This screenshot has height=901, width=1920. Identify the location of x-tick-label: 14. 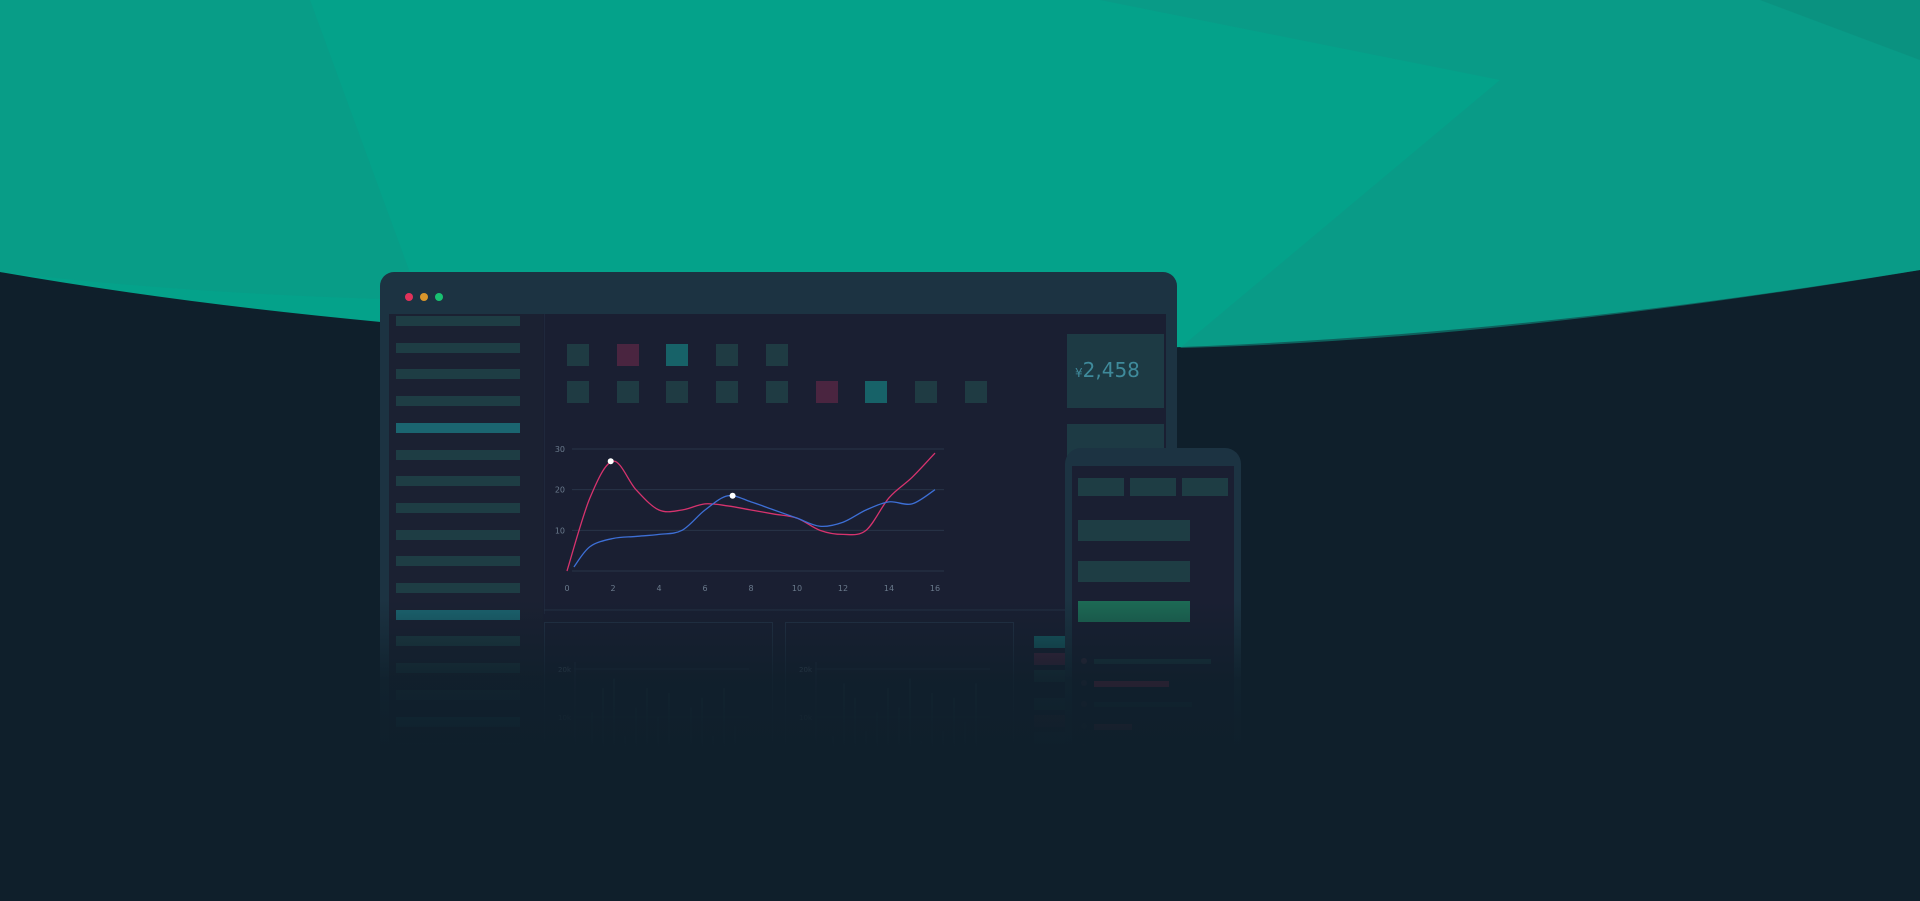
(889, 588).